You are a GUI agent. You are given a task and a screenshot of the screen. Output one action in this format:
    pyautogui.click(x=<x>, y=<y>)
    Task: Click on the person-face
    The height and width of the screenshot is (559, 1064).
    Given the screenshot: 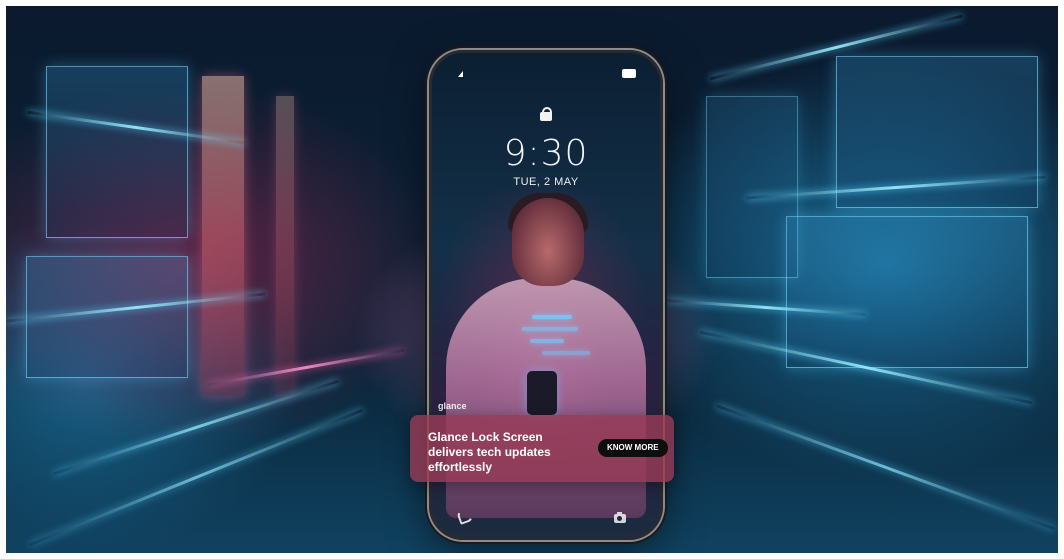 What is the action you would take?
    pyautogui.click(x=548, y=242)
    